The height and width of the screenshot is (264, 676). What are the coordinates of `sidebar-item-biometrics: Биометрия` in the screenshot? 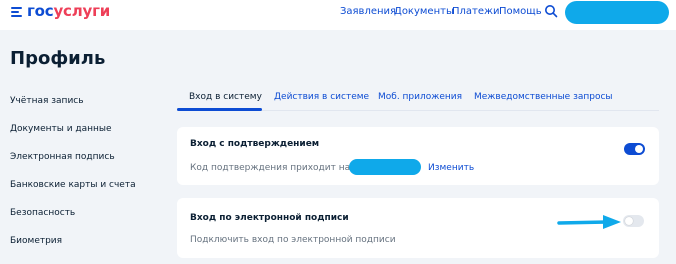 It's located at (36, 241).